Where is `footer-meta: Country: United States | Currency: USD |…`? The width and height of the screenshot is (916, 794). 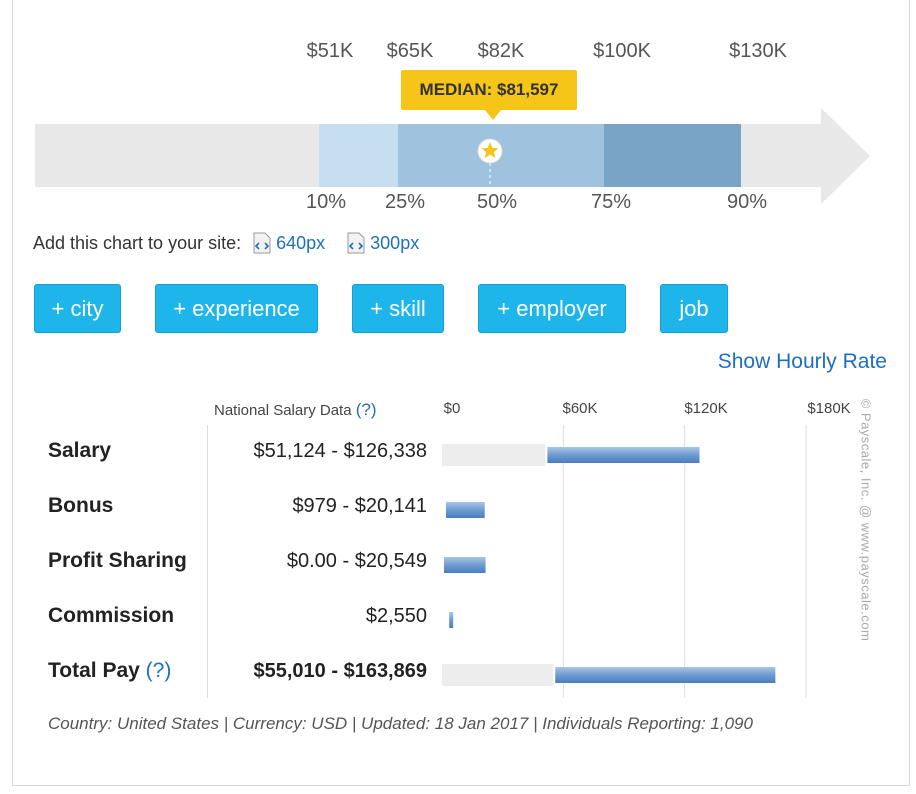 footer-meta: Country: United States | Currency: USD |… is located at coordinates (400, 723).